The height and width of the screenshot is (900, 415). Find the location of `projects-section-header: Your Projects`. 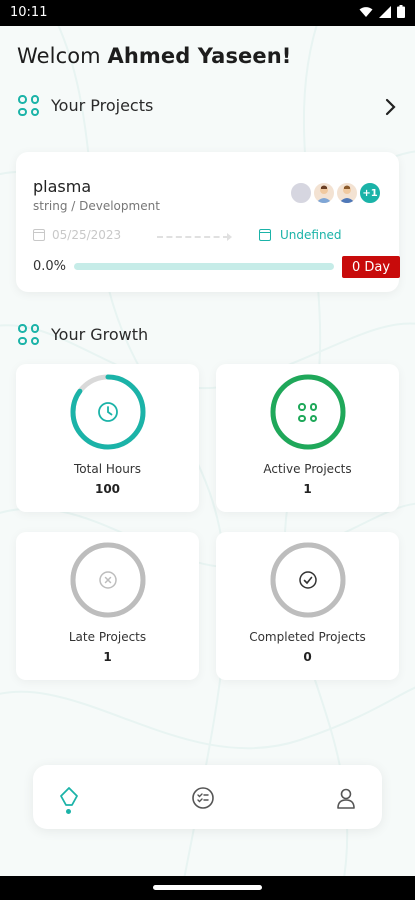

projects-section-header: Your Projects is located at coordinates (85, 105).